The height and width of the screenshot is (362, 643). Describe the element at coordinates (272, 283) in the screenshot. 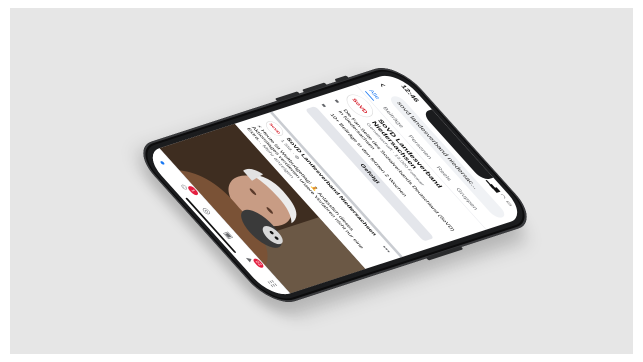

I see `menu-icon: ☷` at that location.